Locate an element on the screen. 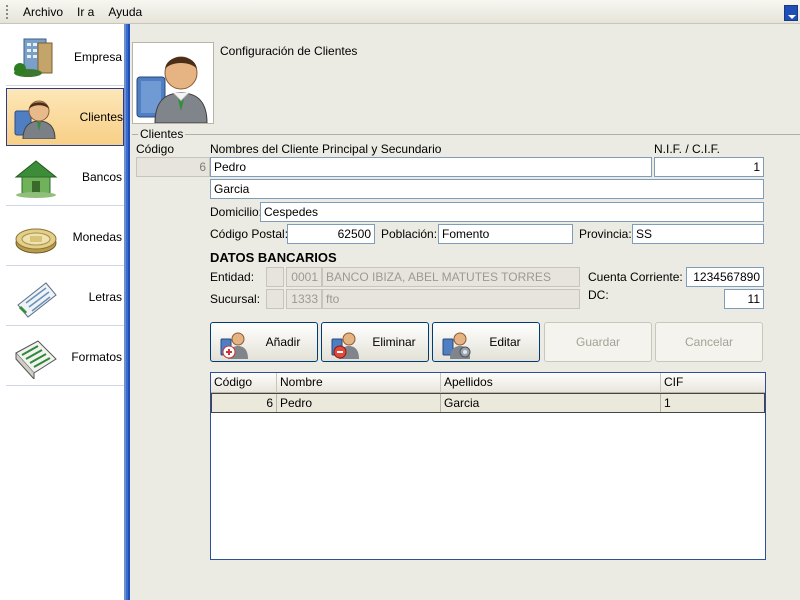 This screenshot has width=800, height=600. save-button-label: Guardar is located at coordinates (598, 342).